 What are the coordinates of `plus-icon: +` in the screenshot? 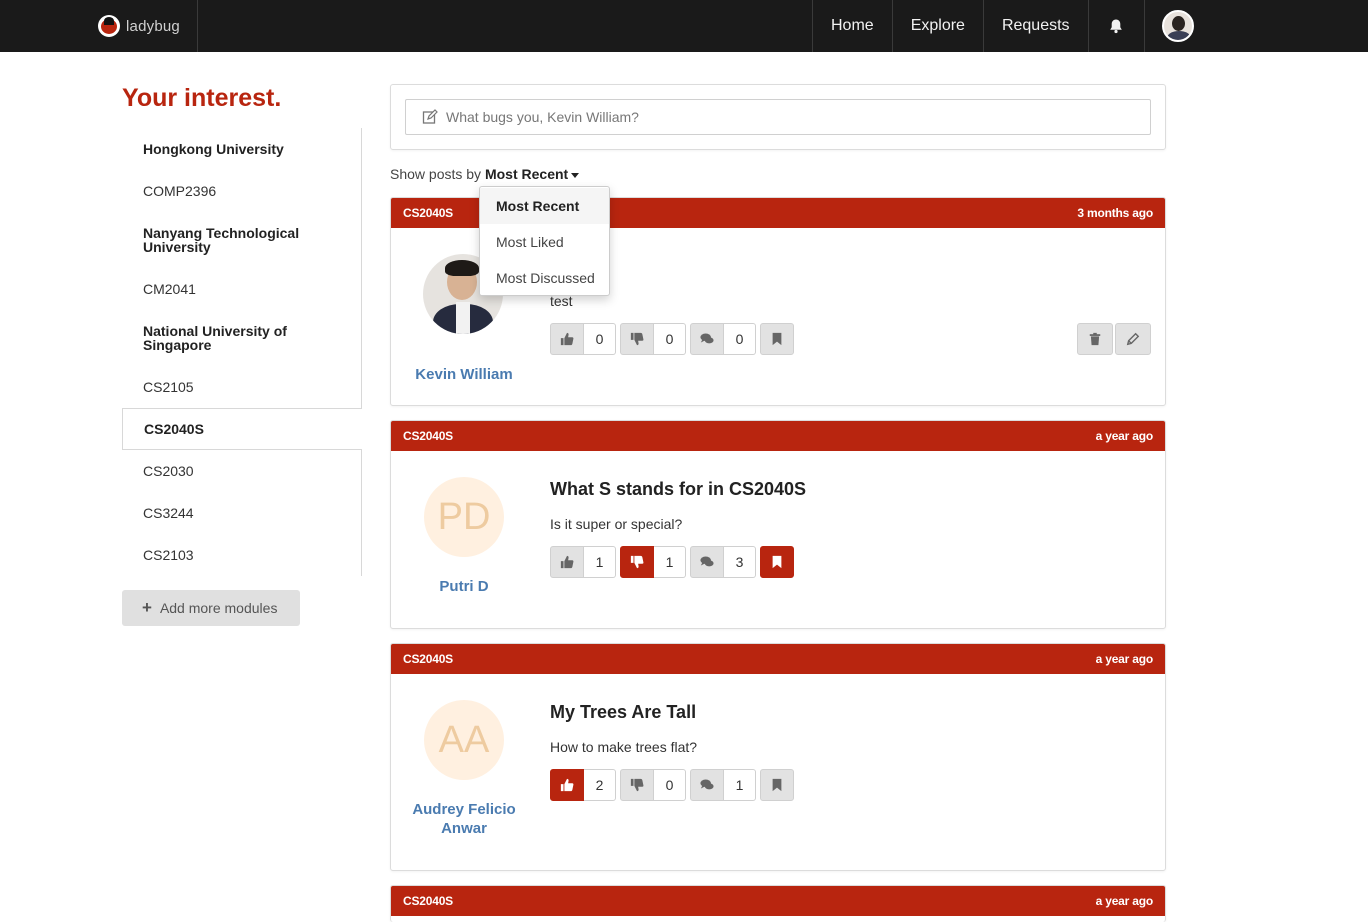 It's located at (147, 607).